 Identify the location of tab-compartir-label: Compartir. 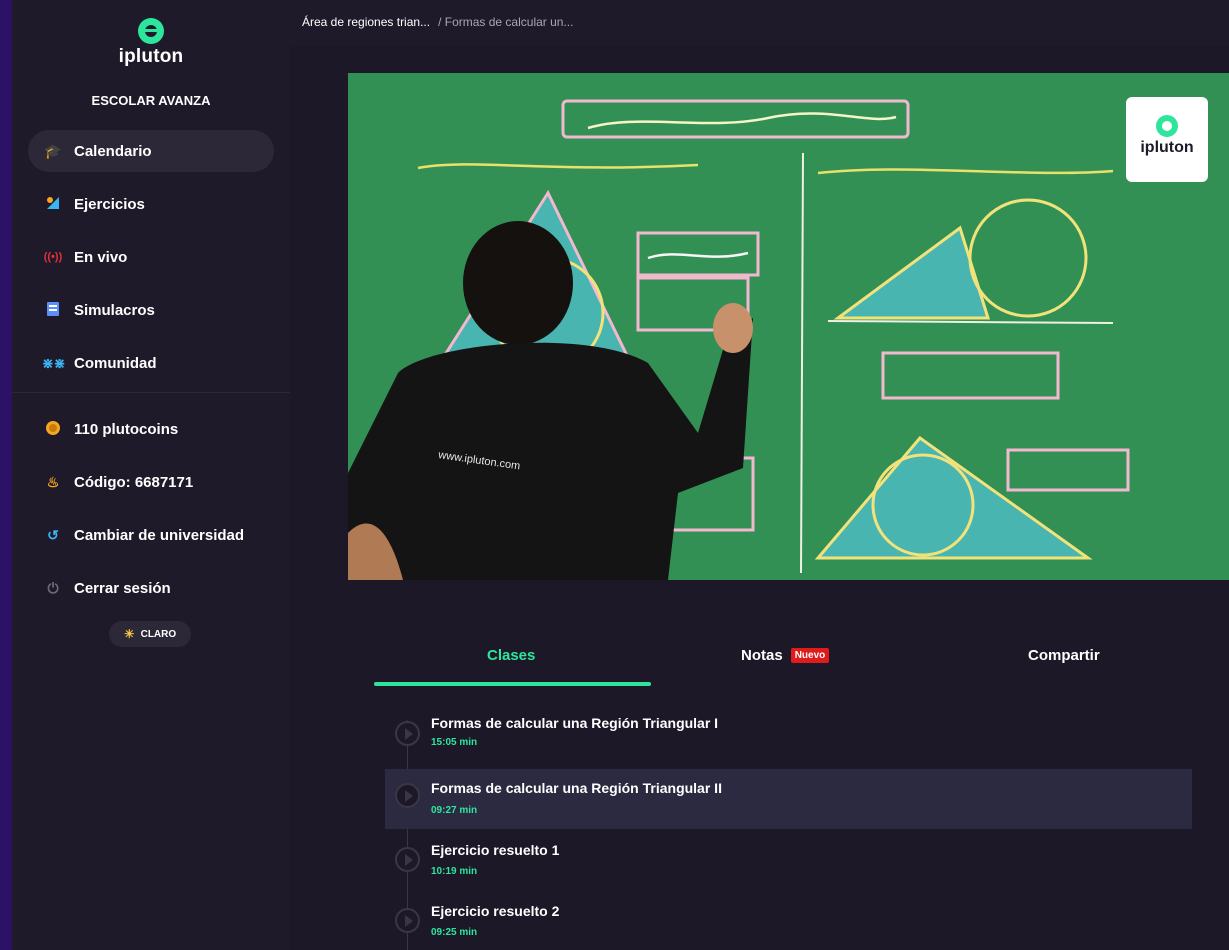
(1064, 655).